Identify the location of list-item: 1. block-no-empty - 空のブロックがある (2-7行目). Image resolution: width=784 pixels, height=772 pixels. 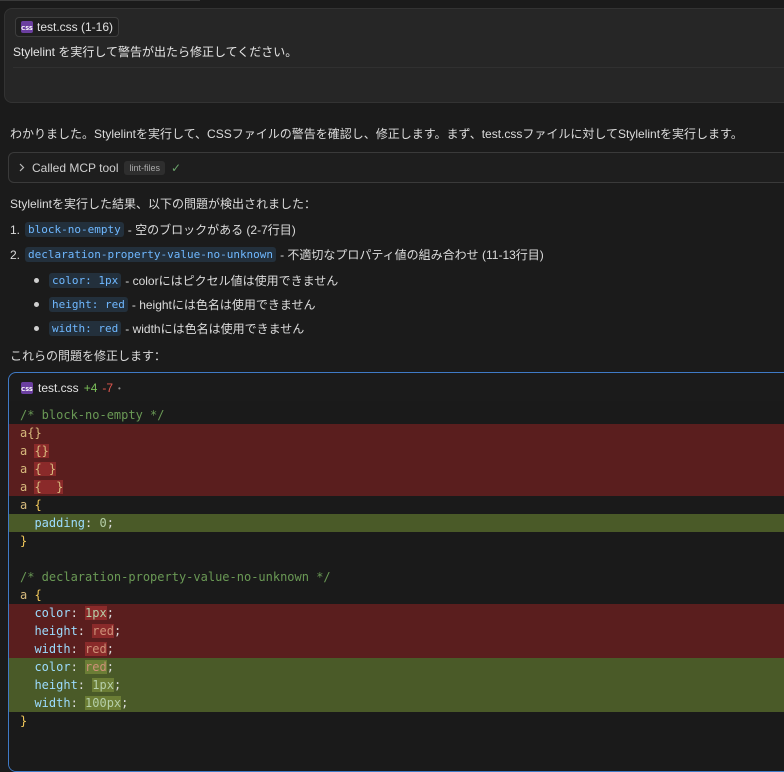
(153, 229).